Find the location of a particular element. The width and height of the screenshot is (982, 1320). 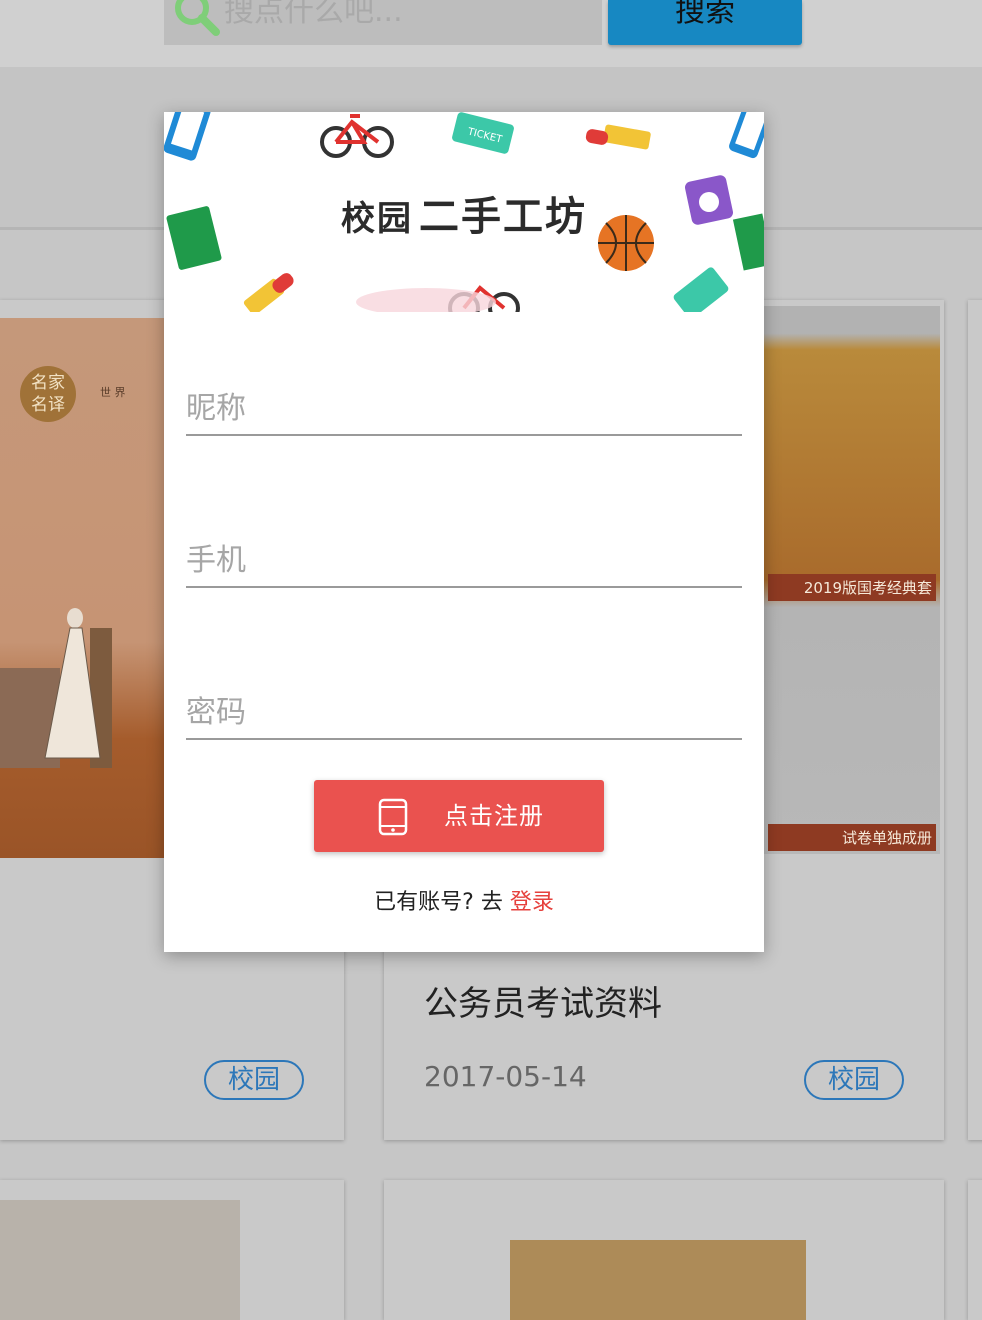

book-seal: 名家 名译 is located at coordinates (48, 394).